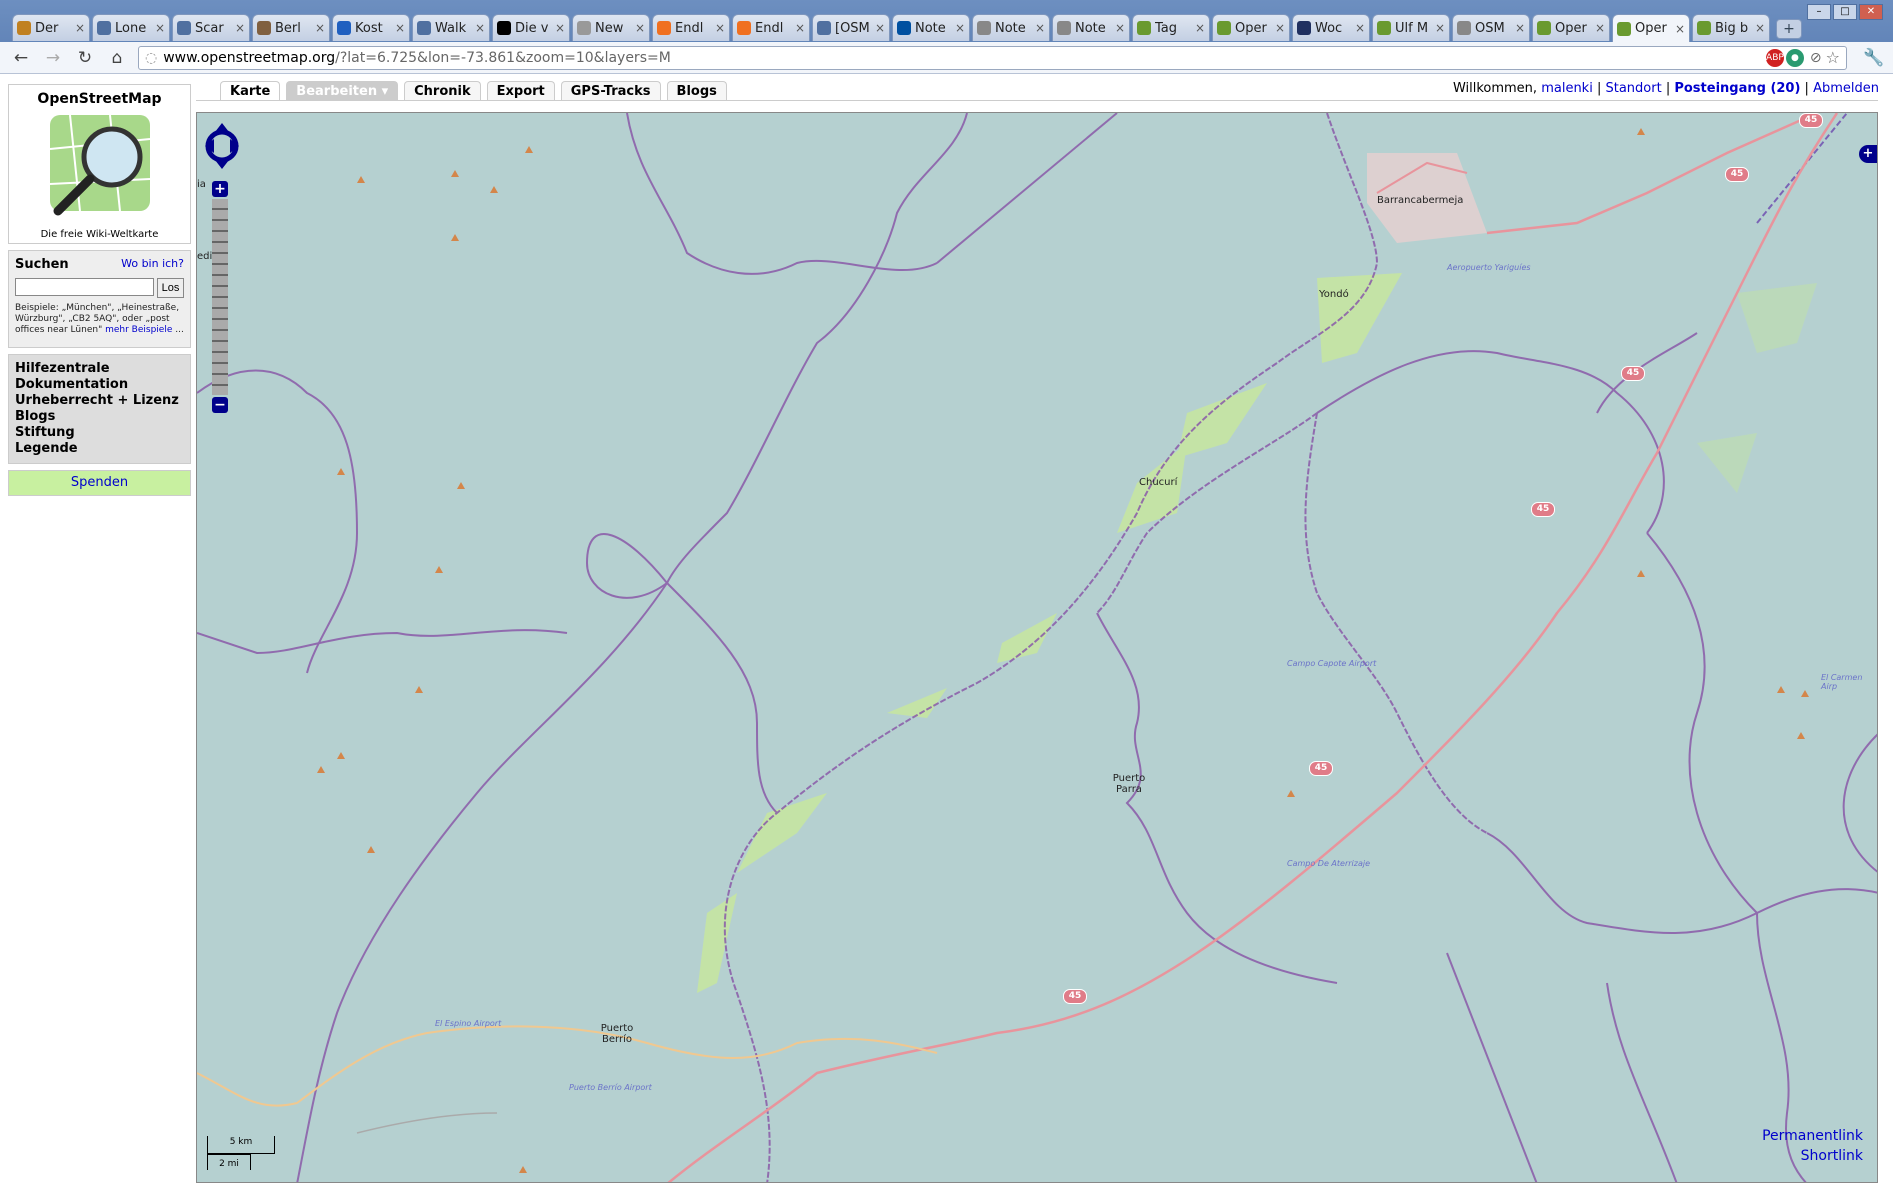 This screenshot has height=1200, width=1893. What do you see at coordinates (1737, 88) in the screenshot?
I see `inbox-link: Posteingang (20)` at bounding box center [1737, 88].